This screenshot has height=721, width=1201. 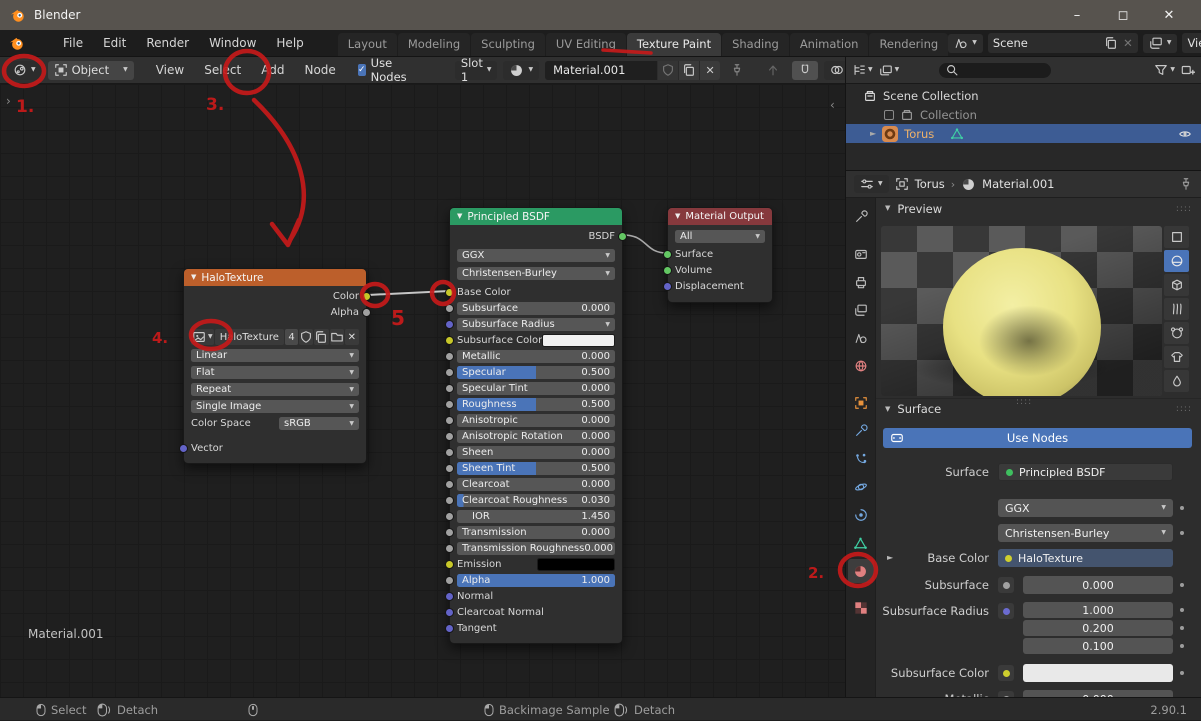 What do you see at coordinates (536, 548) in the screenshot?
I see `principled-transmission-roughness-field: Transmission Roughness 0.000` at bounding box center [536, 548].